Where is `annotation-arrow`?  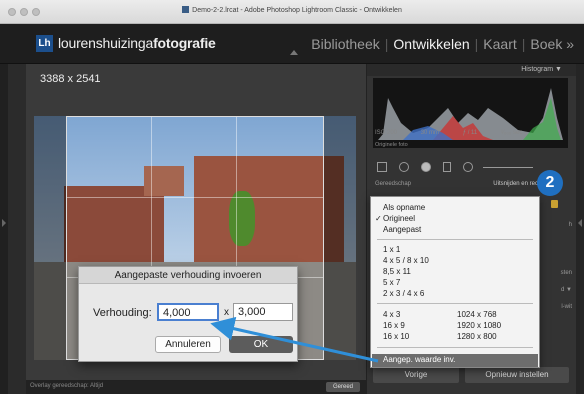
annotation-arrow is located at coordinates (294, 339).